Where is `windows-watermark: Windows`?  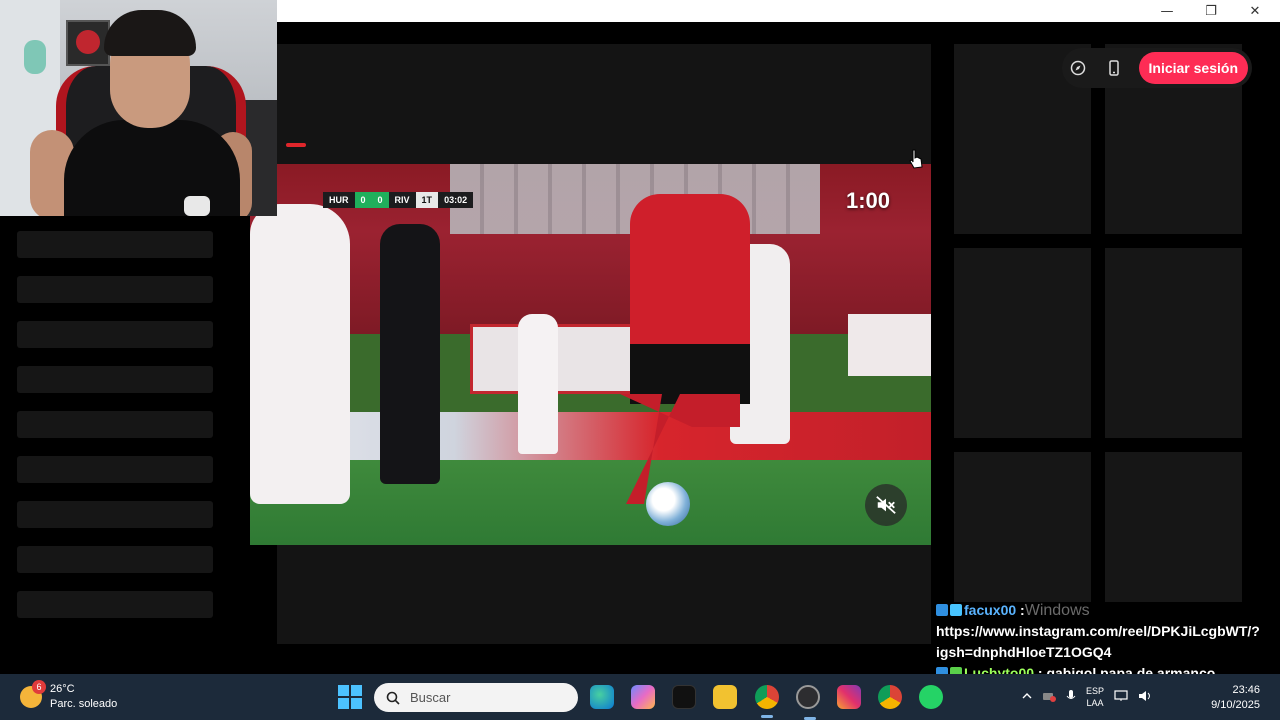
windows-watermark: Windows is located at coordinates (1057, 610).